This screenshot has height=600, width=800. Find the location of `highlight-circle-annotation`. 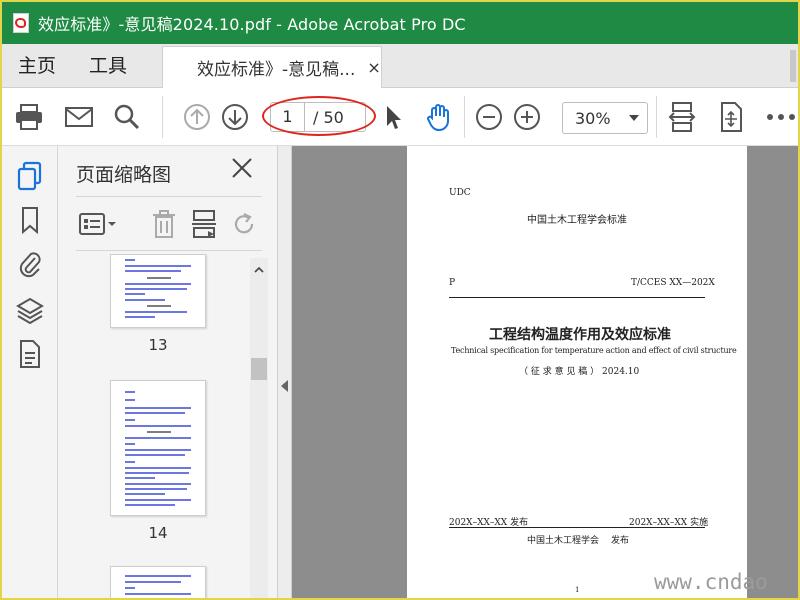

highlight-circle-annotation is located at coordinates (319, 116).